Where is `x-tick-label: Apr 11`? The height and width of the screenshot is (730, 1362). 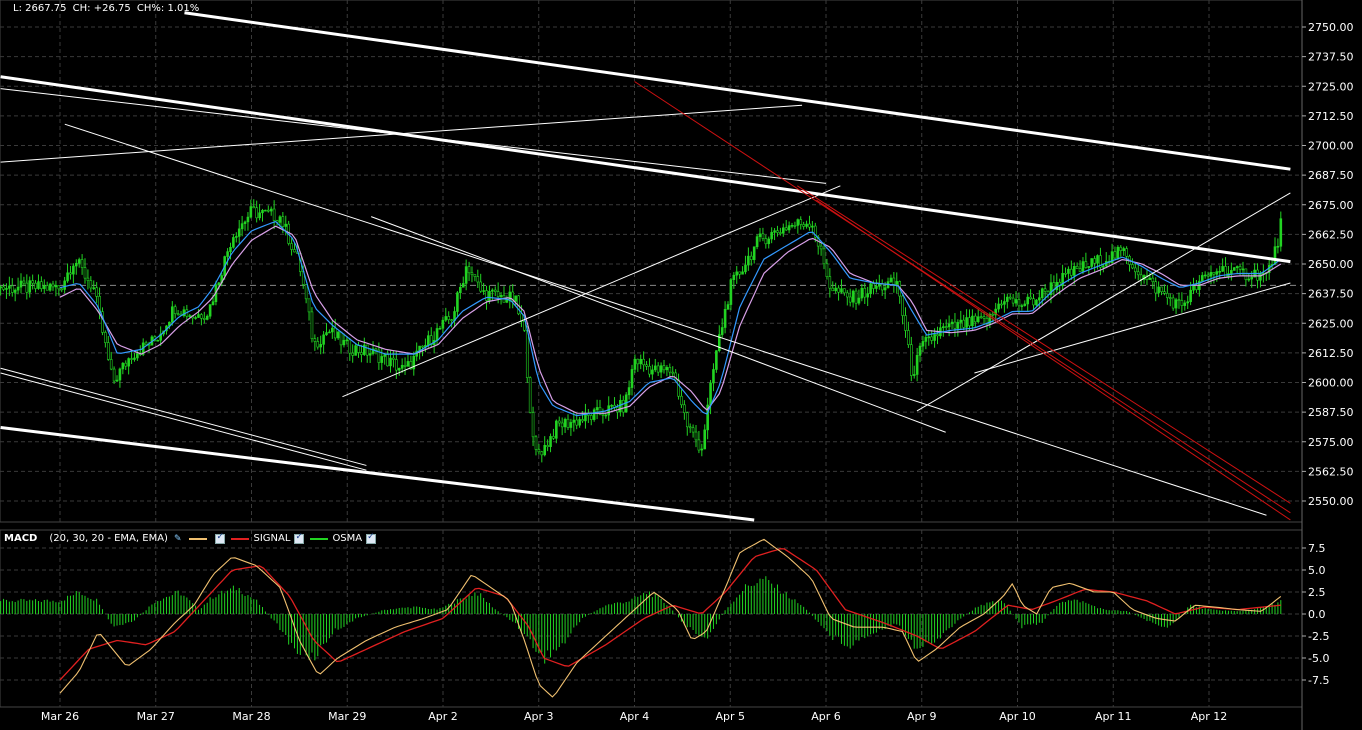 x-tick-label: Apr 11 is located at coordinates (1113, 716).